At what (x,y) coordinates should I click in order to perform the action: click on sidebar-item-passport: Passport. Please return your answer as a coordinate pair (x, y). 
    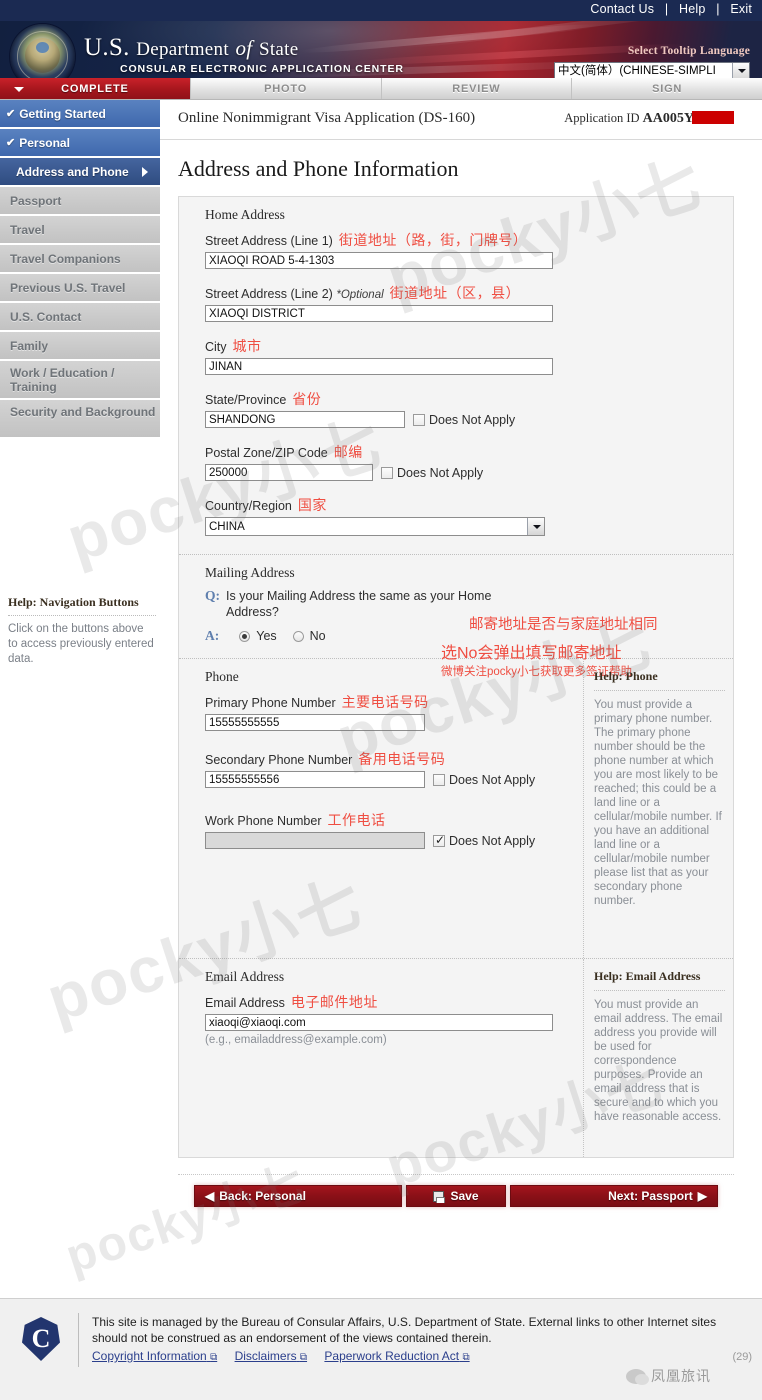
    Looking at the image, I should click on (80, 201).